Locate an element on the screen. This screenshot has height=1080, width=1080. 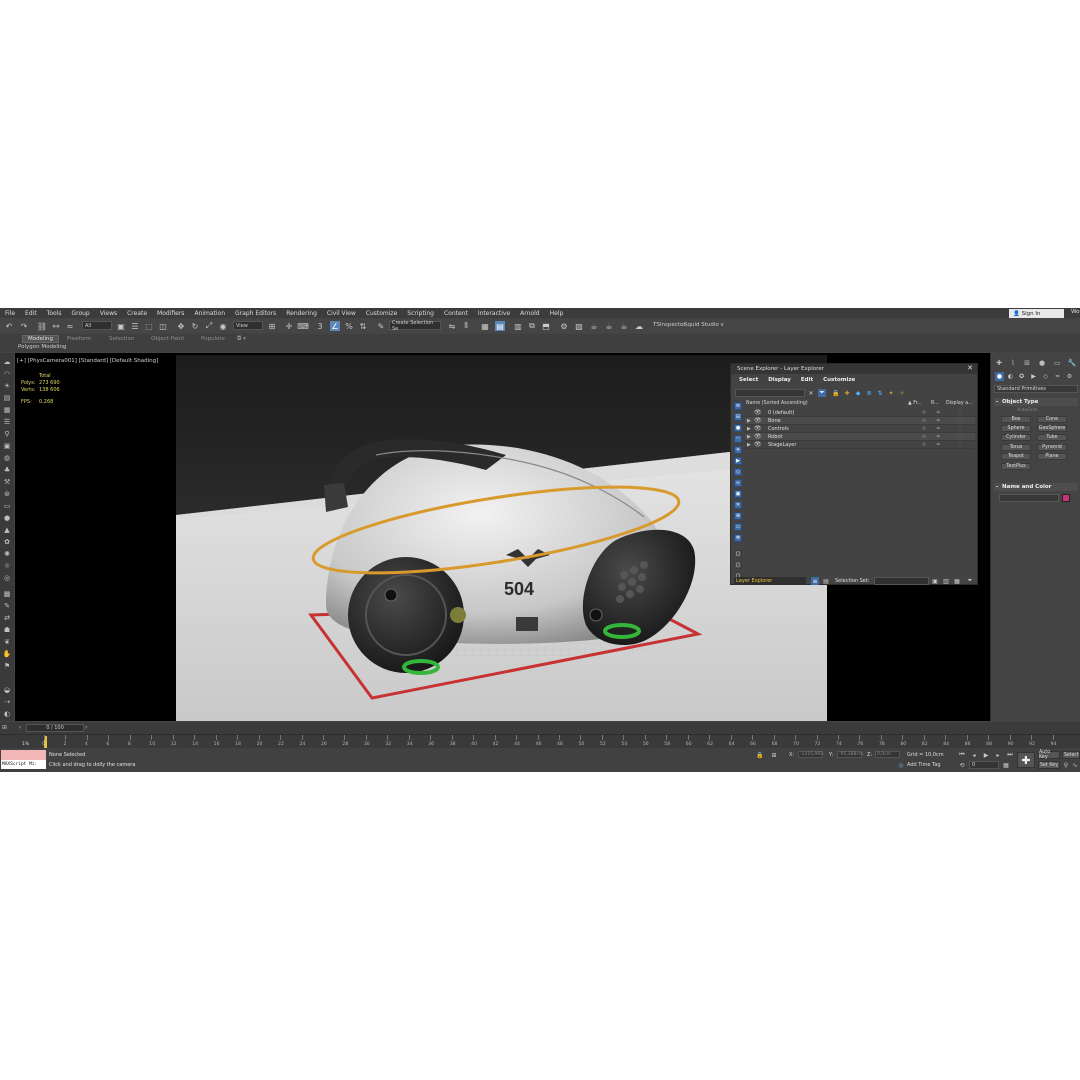
mirror-tool-icon: ⇄ is located at coordinates (7, 617).